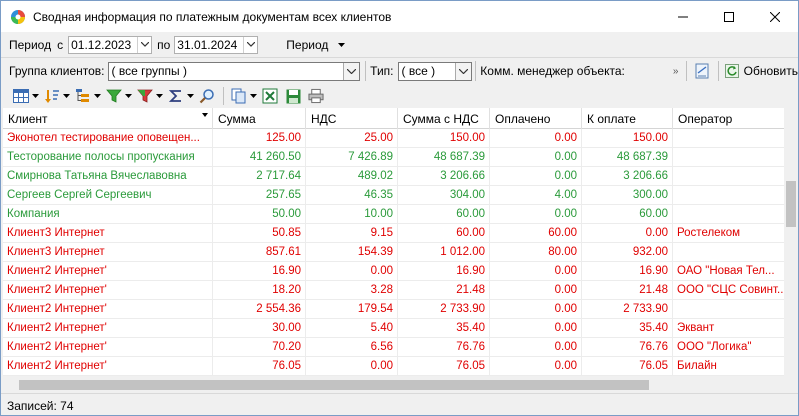 This screenshot has height=416, width=799. I want to click on cell-client: Тесторование полосы пропускания, so click(108, 157).